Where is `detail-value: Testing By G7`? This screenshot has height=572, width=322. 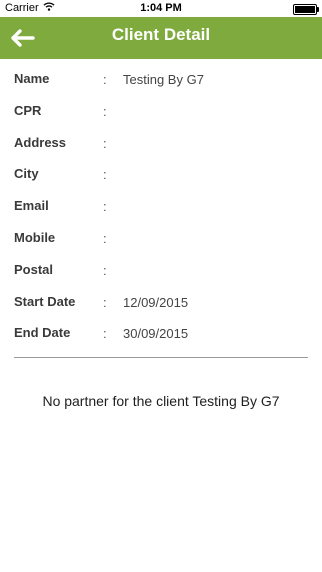 detail-value: Testing By G7 is located at coordinates (163, 79).